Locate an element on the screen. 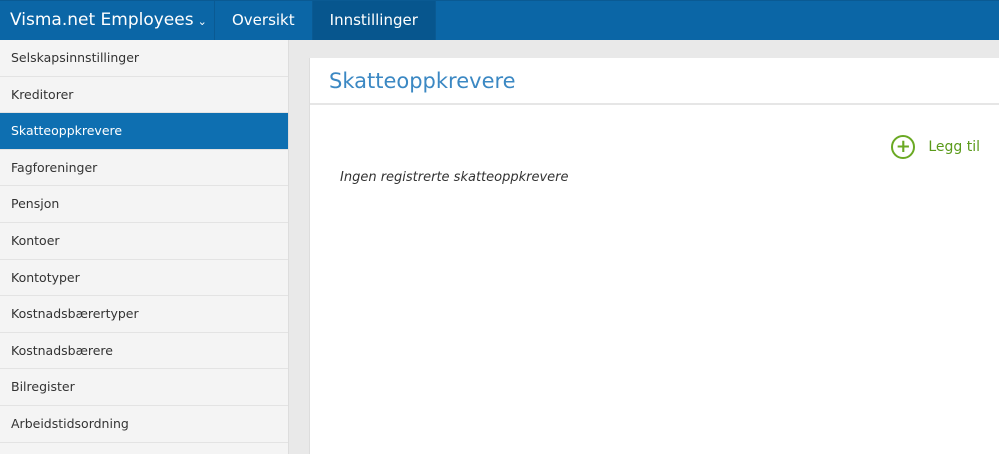 The height and width of the screenshot is (454, 999). chevron-down-icon: ⌄ is located at coordinates (202, 21).